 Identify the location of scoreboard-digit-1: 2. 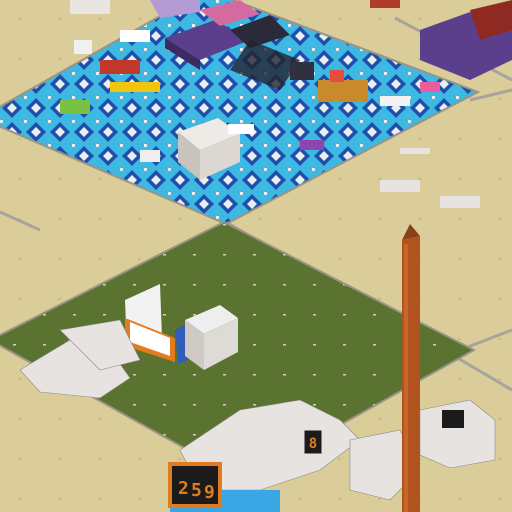
(183, 488).